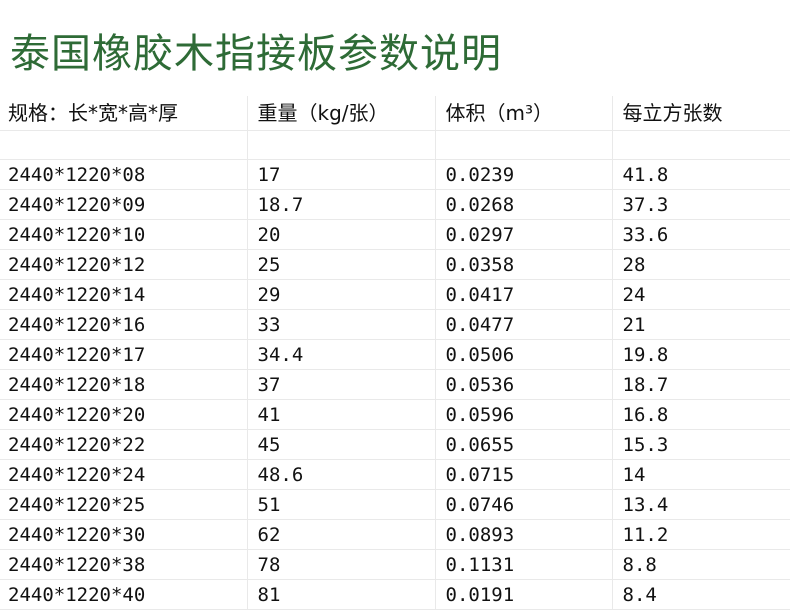  What do you see at coordinates (124, 294) in the screenshot?
I see `cell-spec: 2440*1220*14` at bounding box center [124, 294].